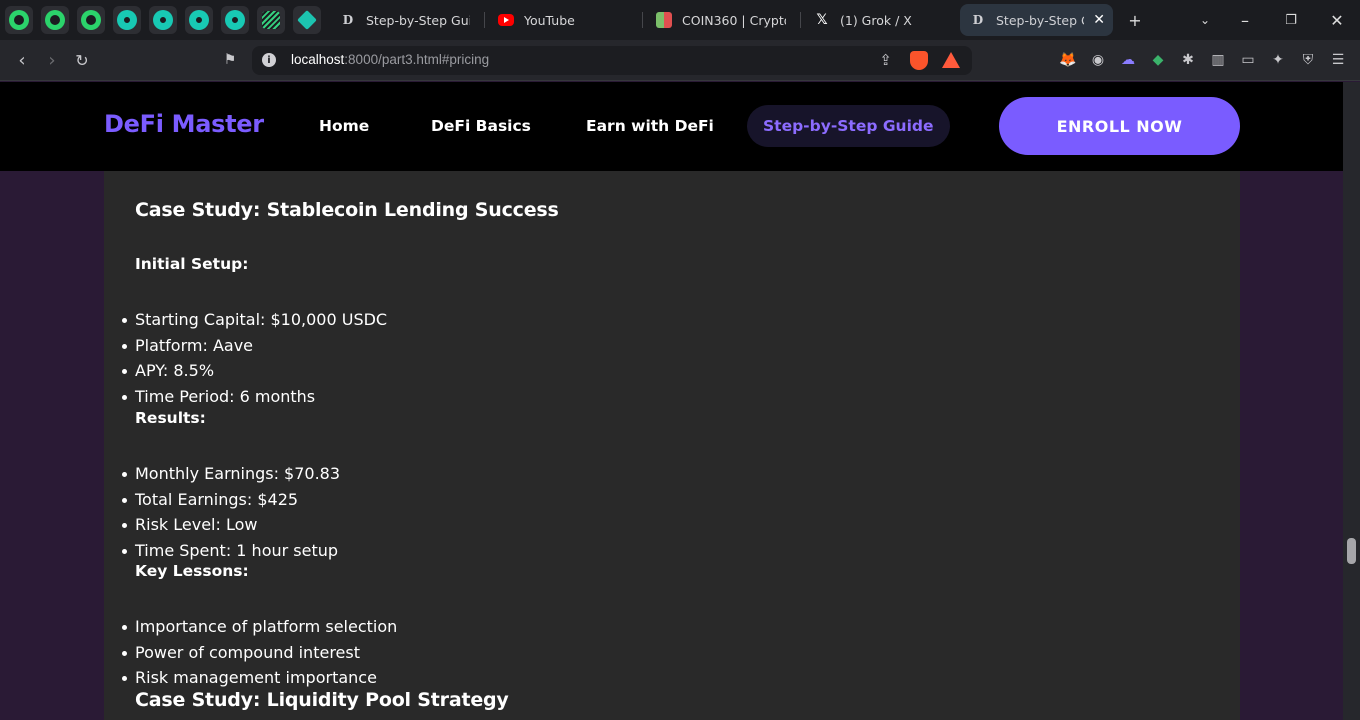 The height and width of the screenshot is (720, 1360). What do you see at coordinates (1098, 60) in the screenshot?
I see `extension-owl-icon: ◉` at bounding box center [1098, 60].